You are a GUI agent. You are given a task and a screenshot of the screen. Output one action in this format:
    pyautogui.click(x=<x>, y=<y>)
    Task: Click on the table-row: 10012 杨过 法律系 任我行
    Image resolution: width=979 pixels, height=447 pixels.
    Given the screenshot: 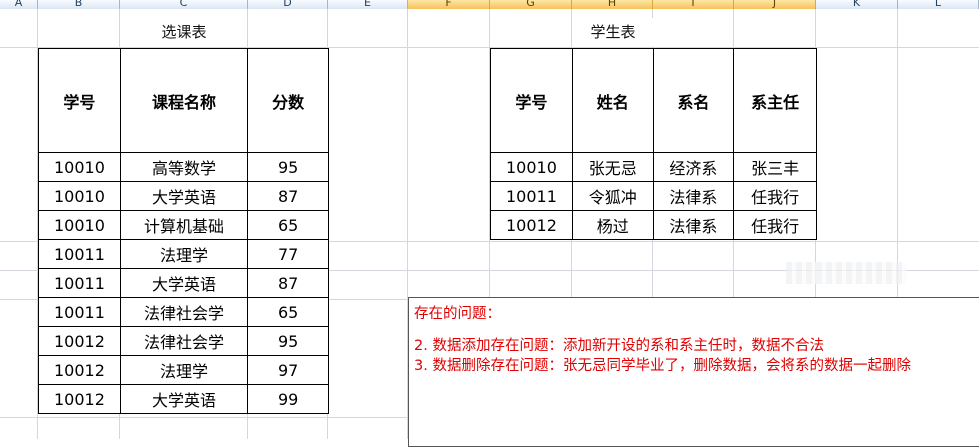 What is the action you would take?
    pyautogui.click(x=653, y=225)
    